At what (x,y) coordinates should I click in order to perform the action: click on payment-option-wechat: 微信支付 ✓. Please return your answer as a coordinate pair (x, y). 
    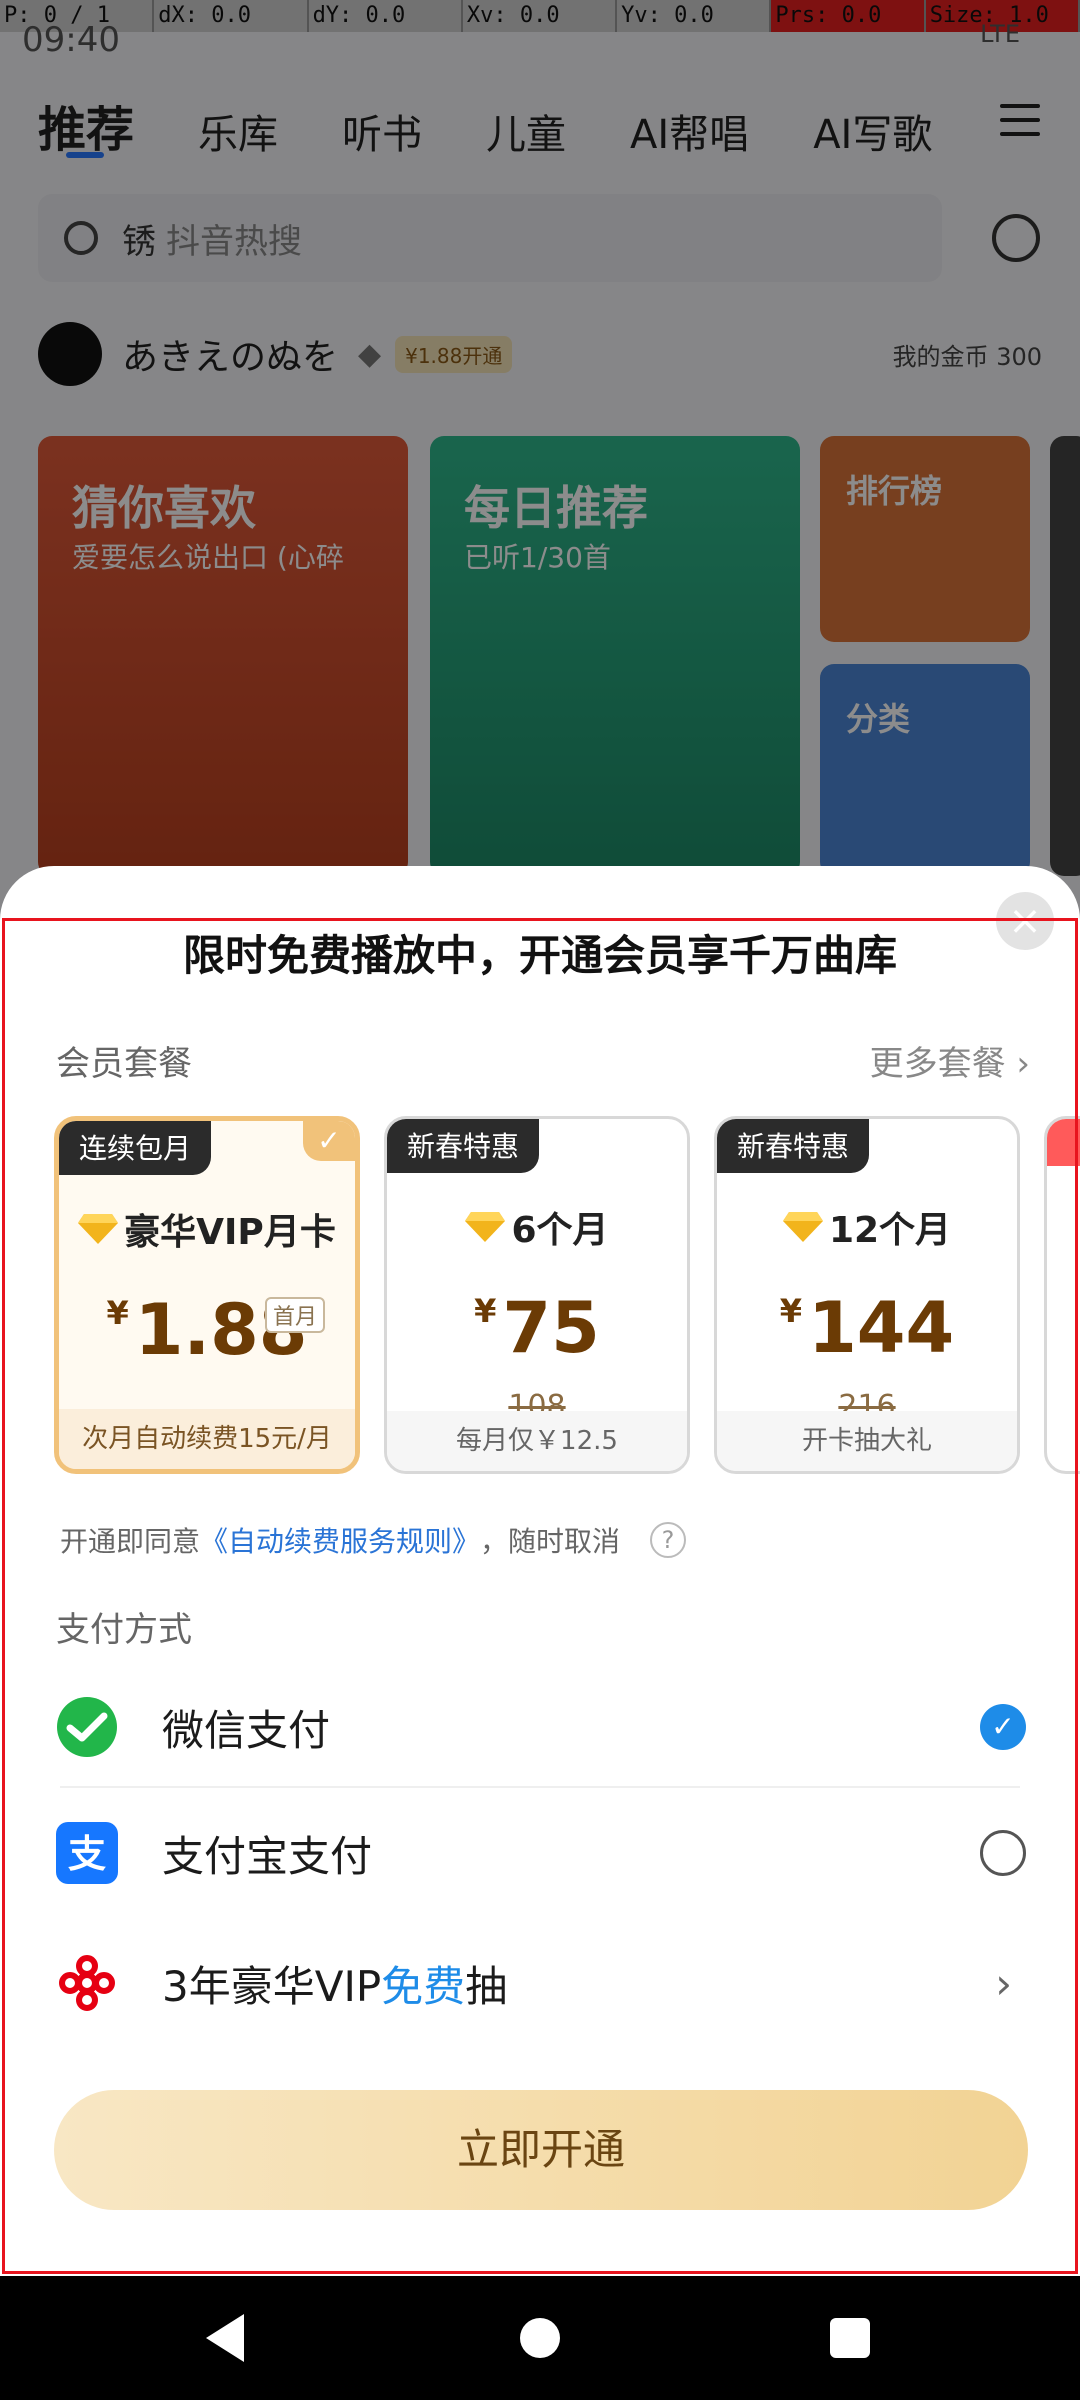
    Looking at the image, I should click on (541, 1727).